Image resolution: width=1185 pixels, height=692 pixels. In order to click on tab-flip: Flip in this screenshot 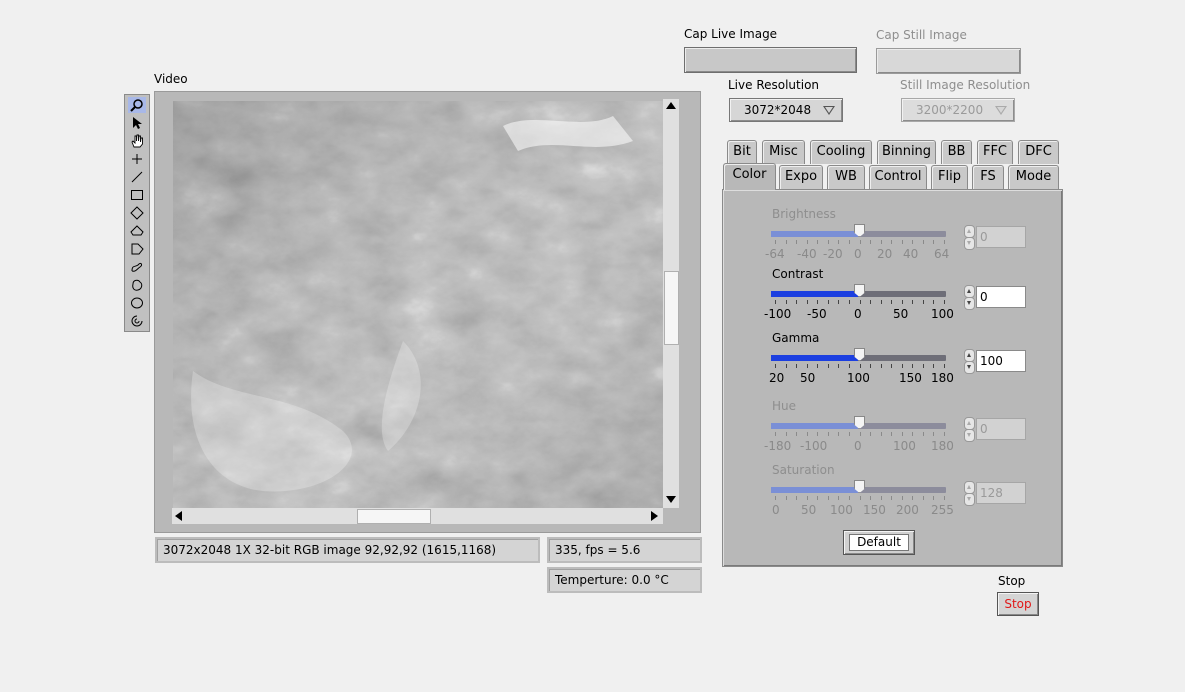, I will do `click(949, 177)`.